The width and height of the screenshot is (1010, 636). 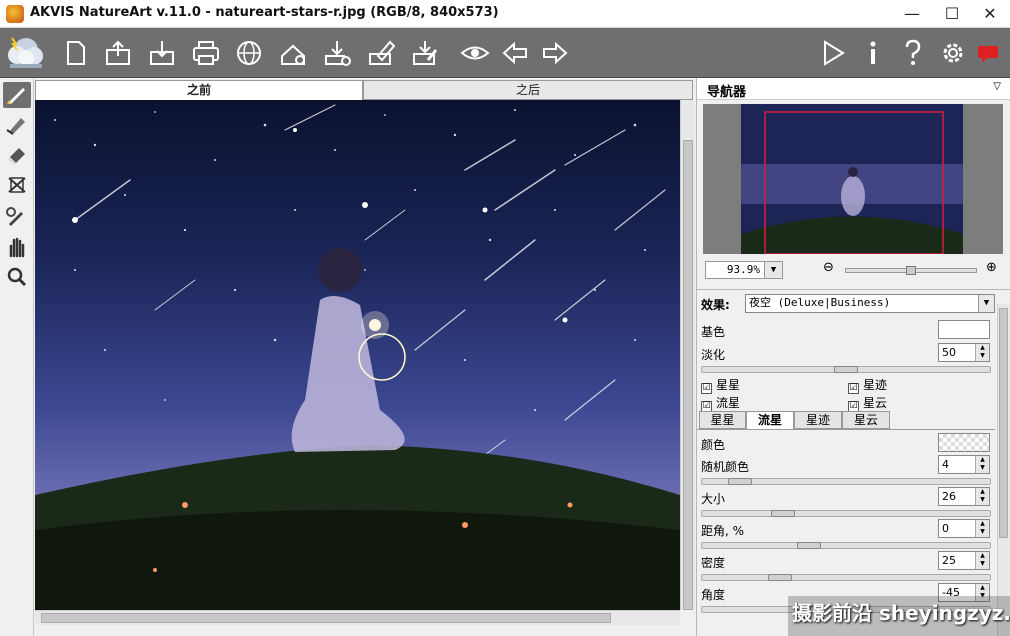 What do you see at coordinates (713, 499) in the screenshot?
I see `size-label: 大小` at bounding box center [713, 499].